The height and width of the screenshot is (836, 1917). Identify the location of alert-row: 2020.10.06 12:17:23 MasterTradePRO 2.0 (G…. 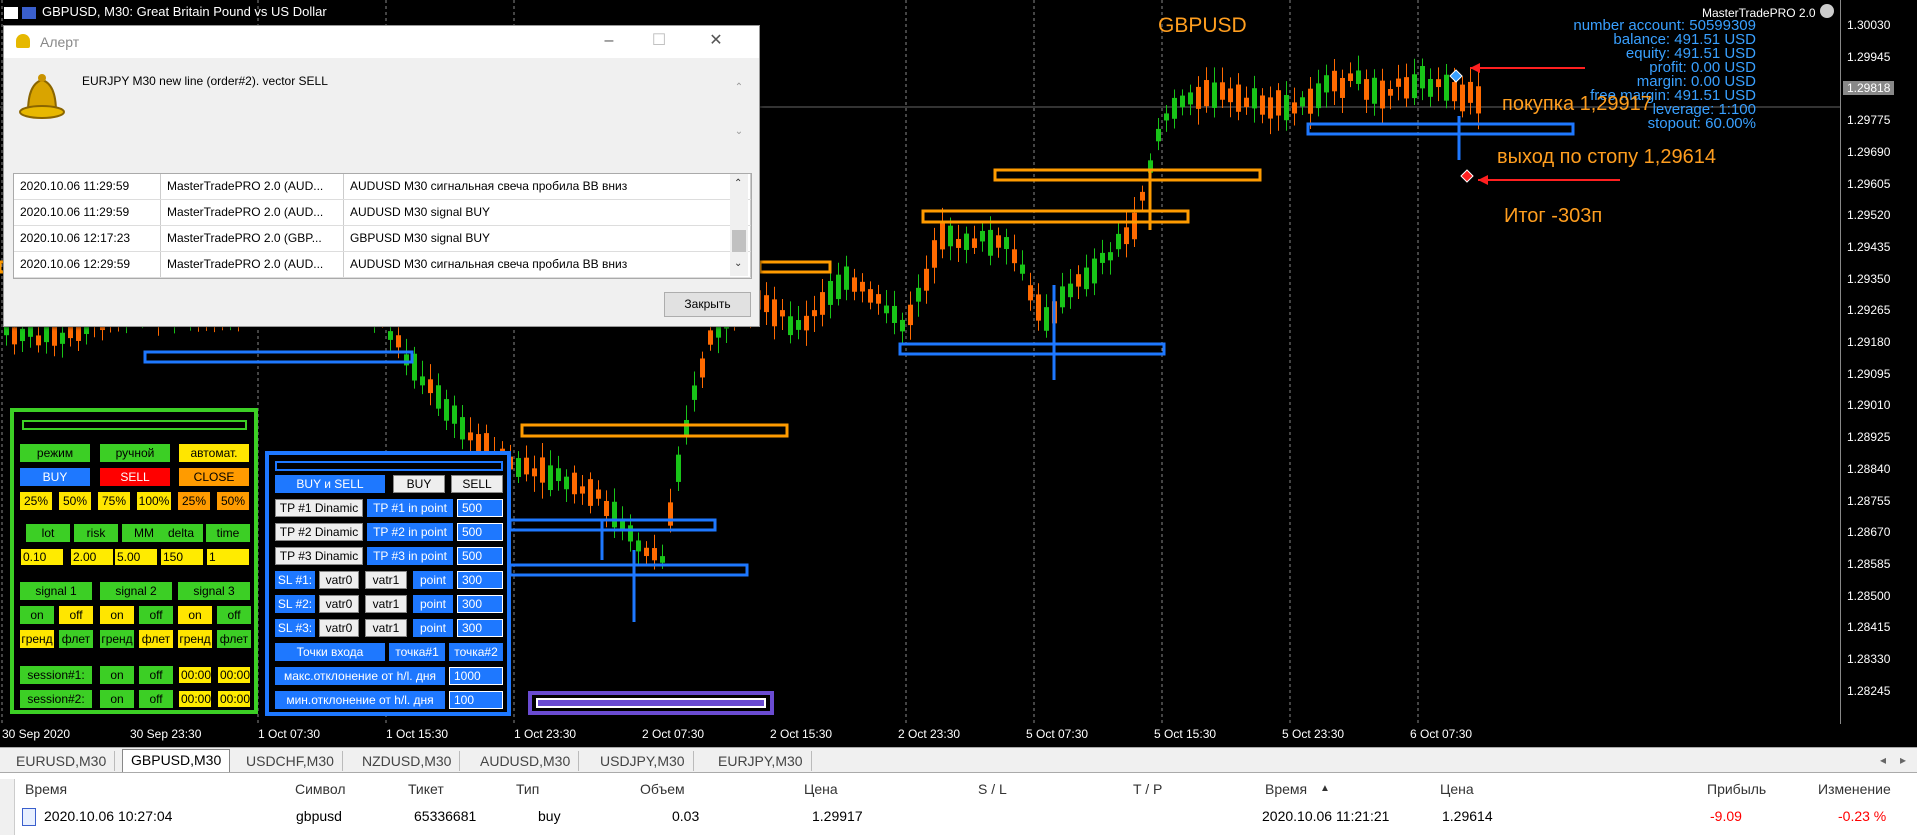
(382, 239).